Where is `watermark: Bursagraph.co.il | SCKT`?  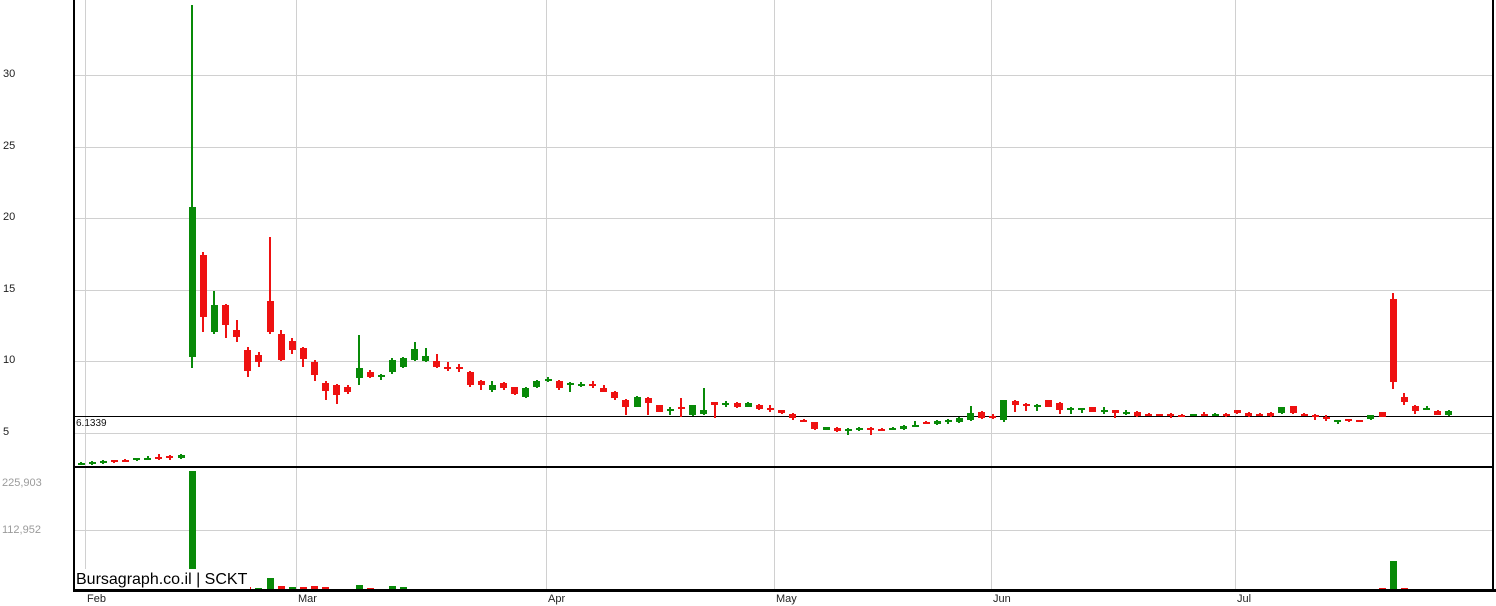 watermark: Bursagraph.co.il | SCKT is located at coordinates (163, 579).